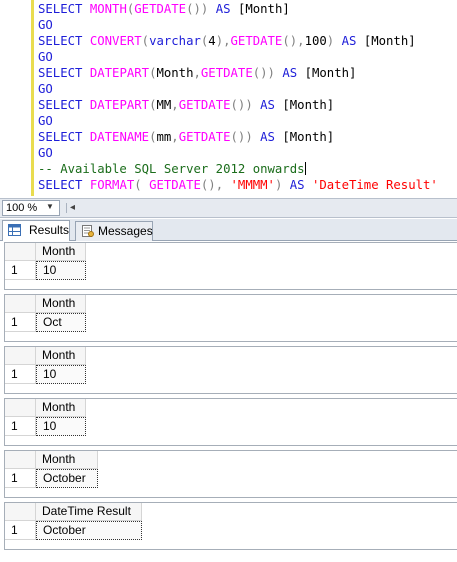  What do you see at coordinates (49, 230) in the screenshot?
I see `tab-results-label: Results` at bounding box center [49, 230].